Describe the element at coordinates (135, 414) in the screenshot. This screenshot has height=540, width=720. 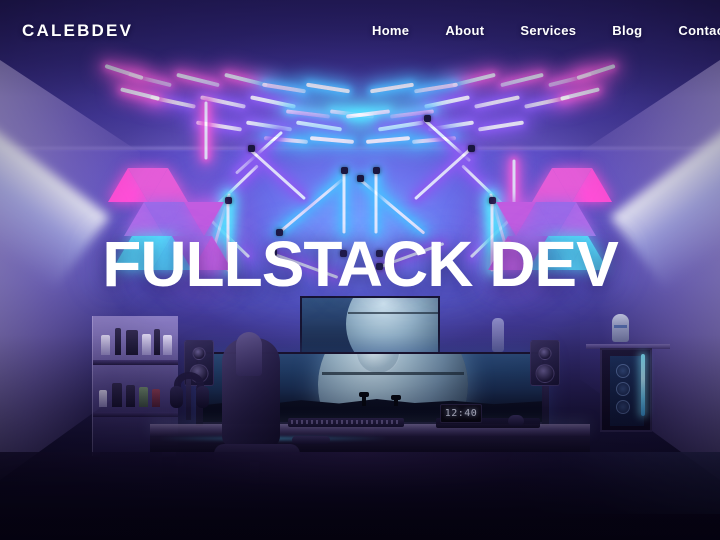
I see `shelf-board` at that location.